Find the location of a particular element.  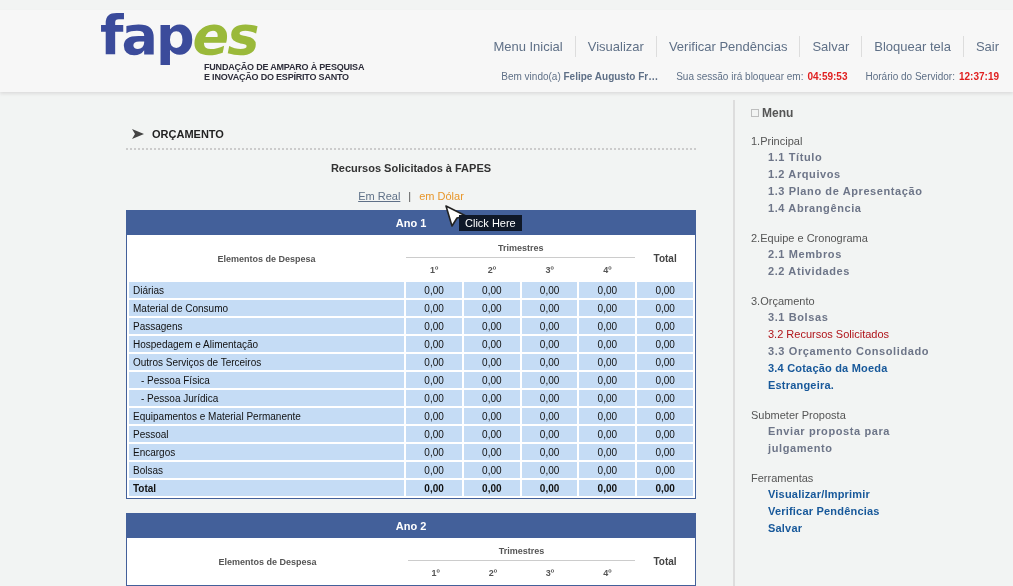

menu-heading: 3.Orçamento is located at coordinates (783, 301).